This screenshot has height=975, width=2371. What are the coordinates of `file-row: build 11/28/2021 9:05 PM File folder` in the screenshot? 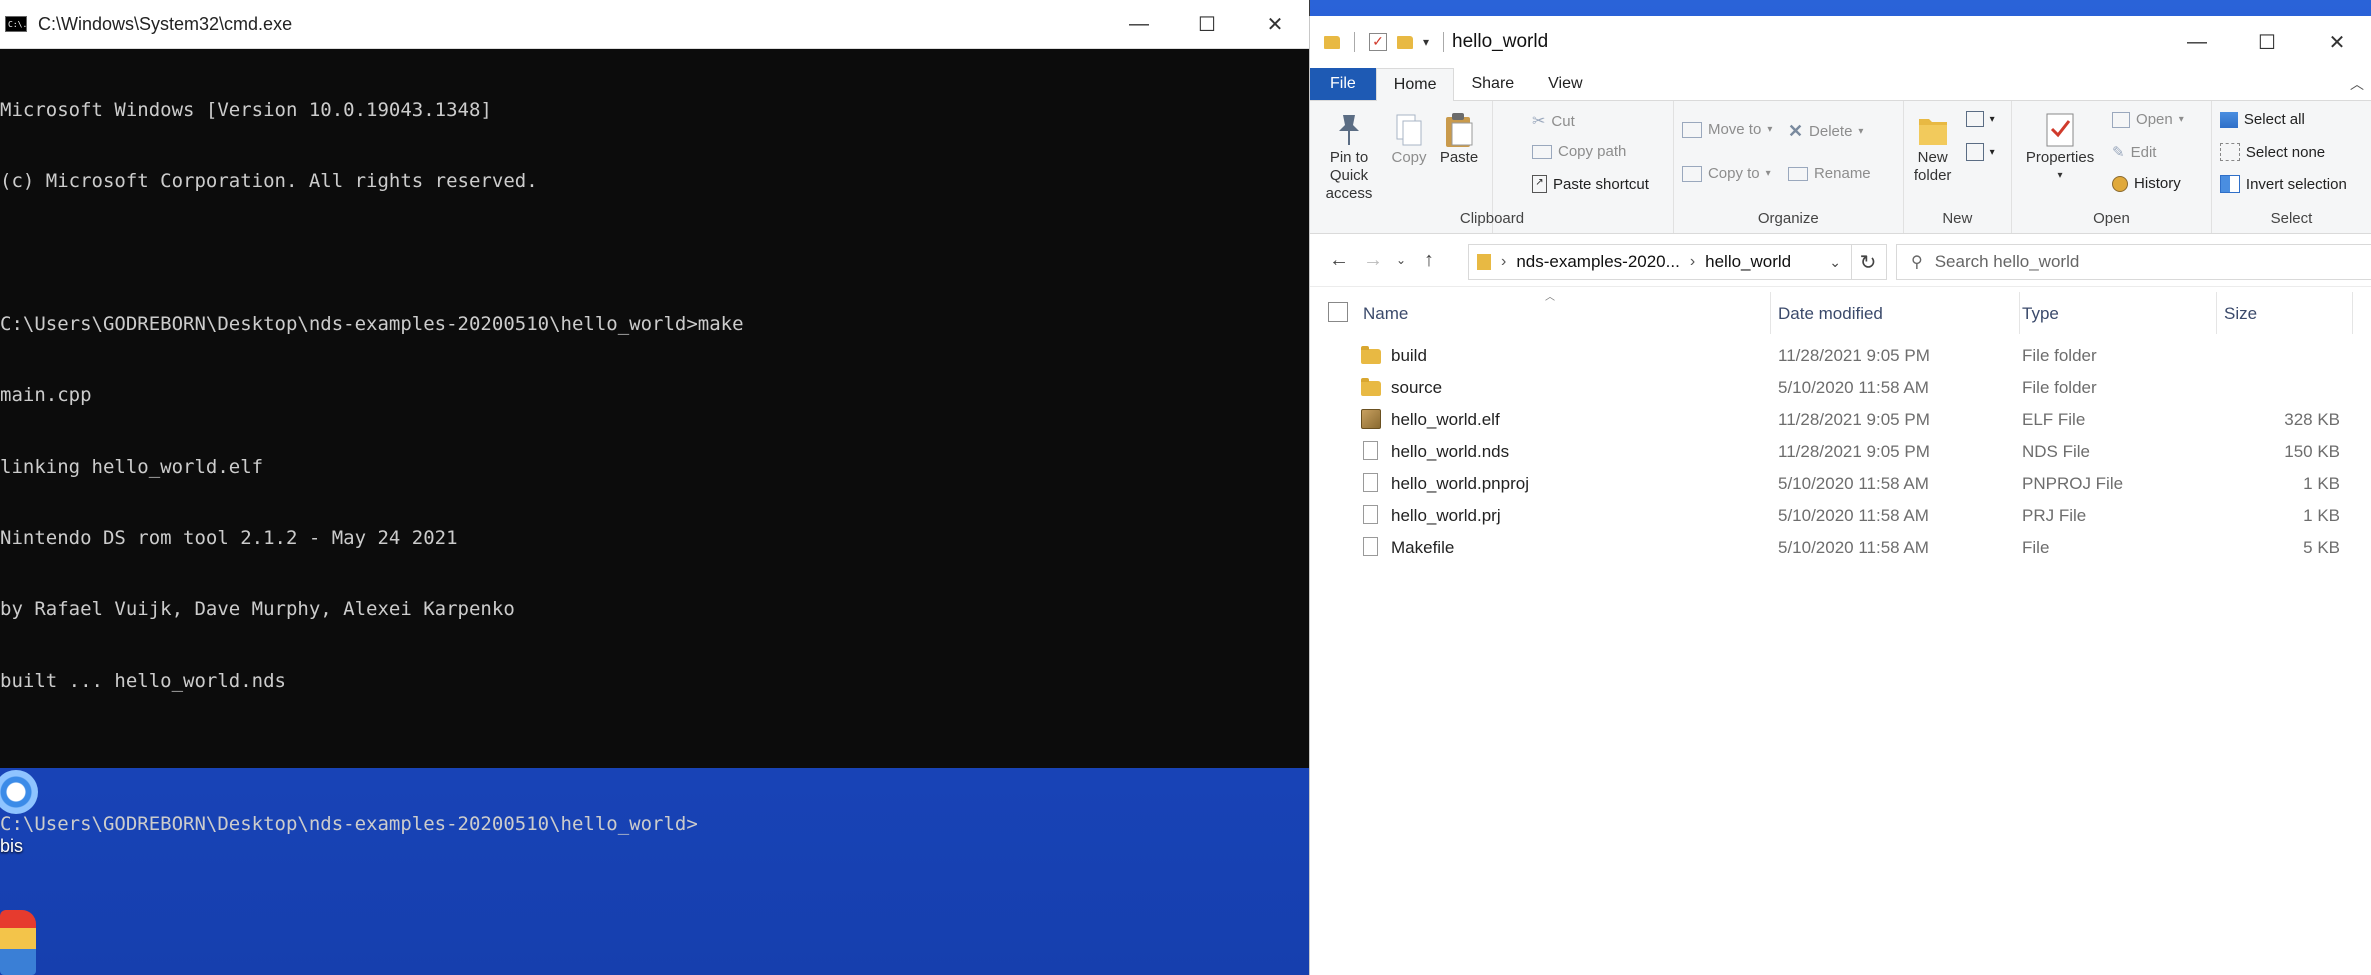 It's located at (1840, 356).